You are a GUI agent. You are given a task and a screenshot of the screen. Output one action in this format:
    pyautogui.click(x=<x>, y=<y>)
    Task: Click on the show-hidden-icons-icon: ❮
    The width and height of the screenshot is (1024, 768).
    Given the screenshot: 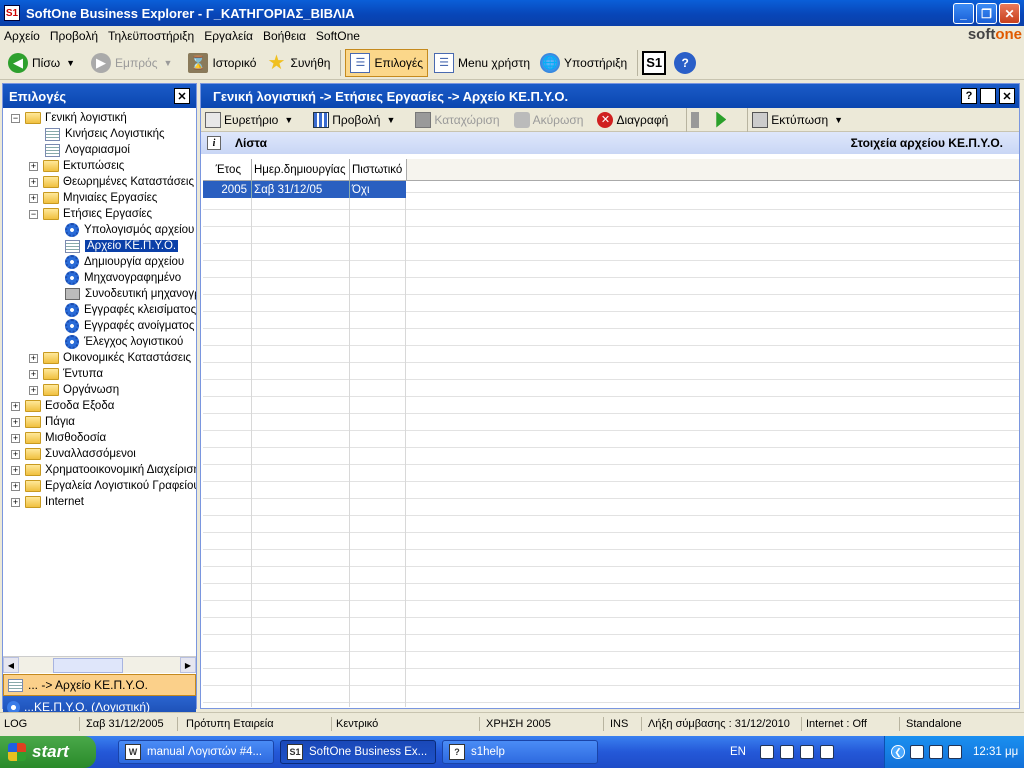 What is the action you would take?
    pyautogui.click(x=898, y=752)
    